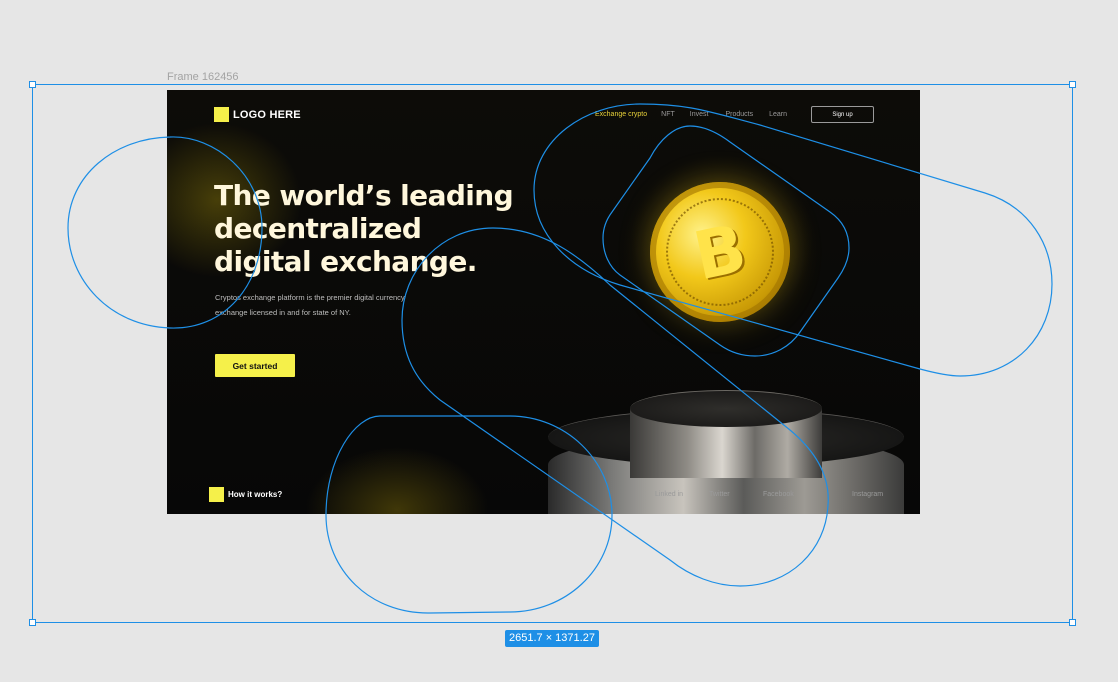  What do you see at coordinates (739, 114) in the screenshot?
I see `nav-item-products: Products` at bounding box center [739, 114].